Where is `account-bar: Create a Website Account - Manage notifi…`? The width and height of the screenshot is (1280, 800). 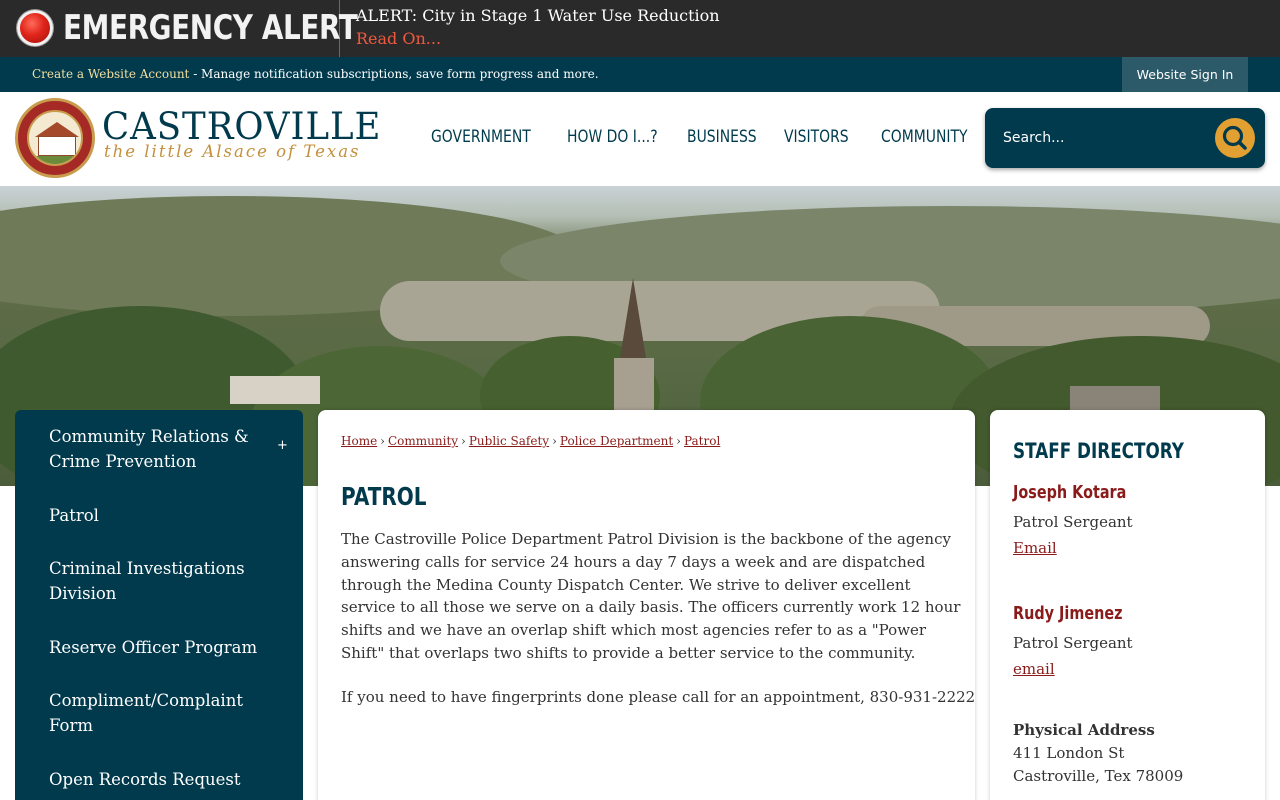 account-bar: Create a Website Account - Manage notifi… is located at coordinates (640, 74).